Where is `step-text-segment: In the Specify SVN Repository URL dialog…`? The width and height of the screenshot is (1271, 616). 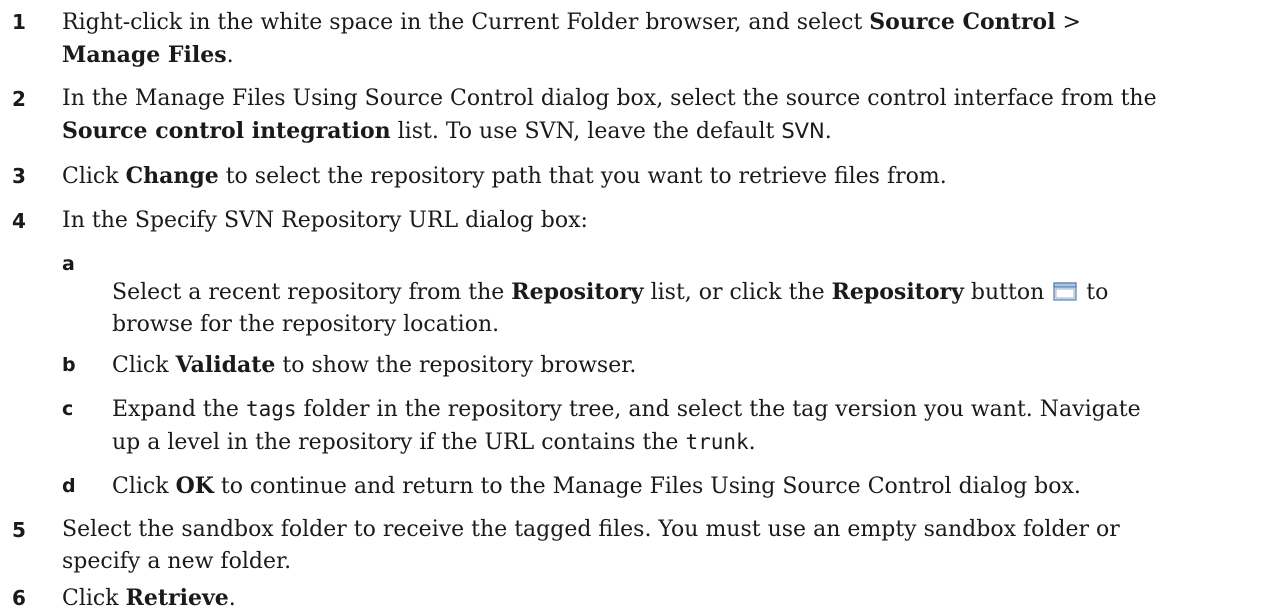
step-text-segment: In the Specify SVN Repository URL dialog… is located at coordinates (325, 220).